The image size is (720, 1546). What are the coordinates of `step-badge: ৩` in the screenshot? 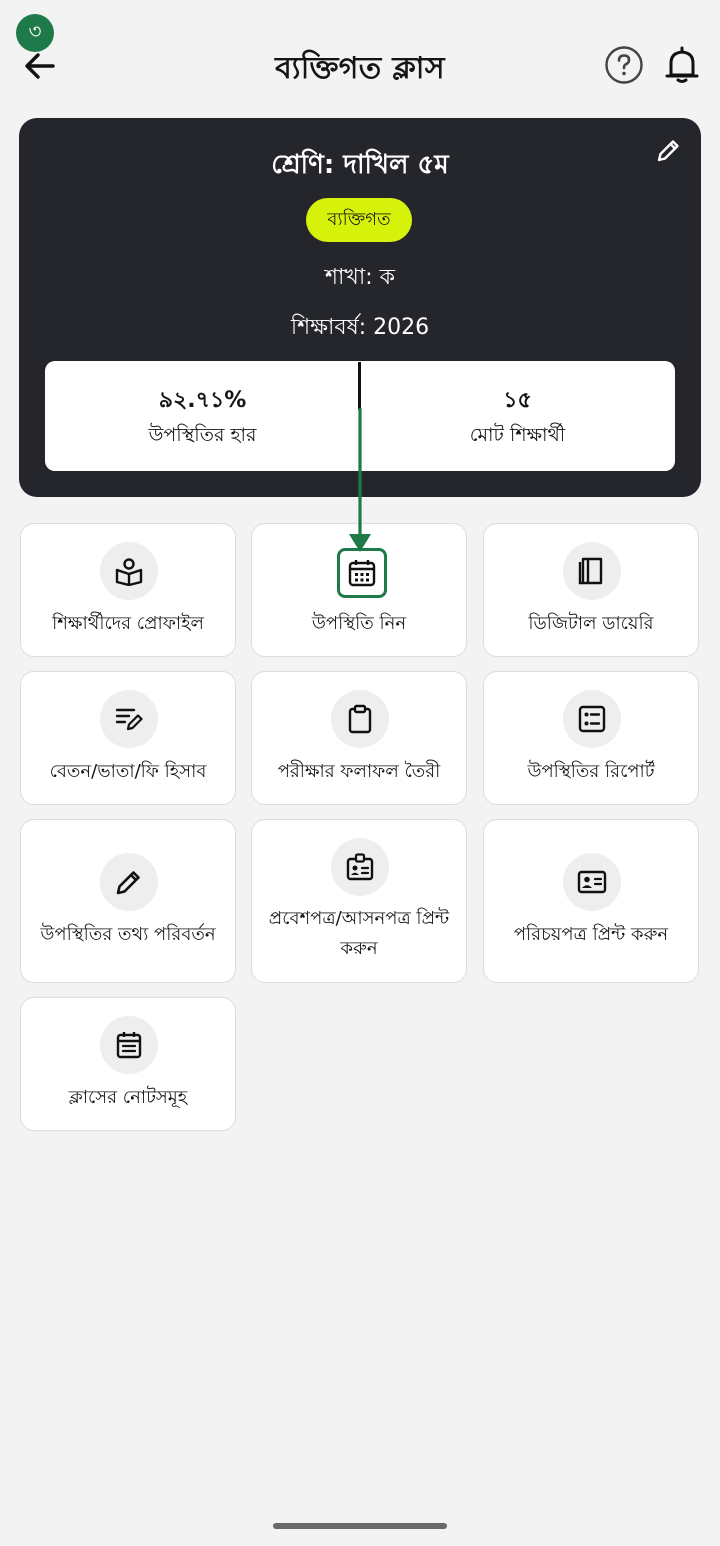 It's located at (35, 33).